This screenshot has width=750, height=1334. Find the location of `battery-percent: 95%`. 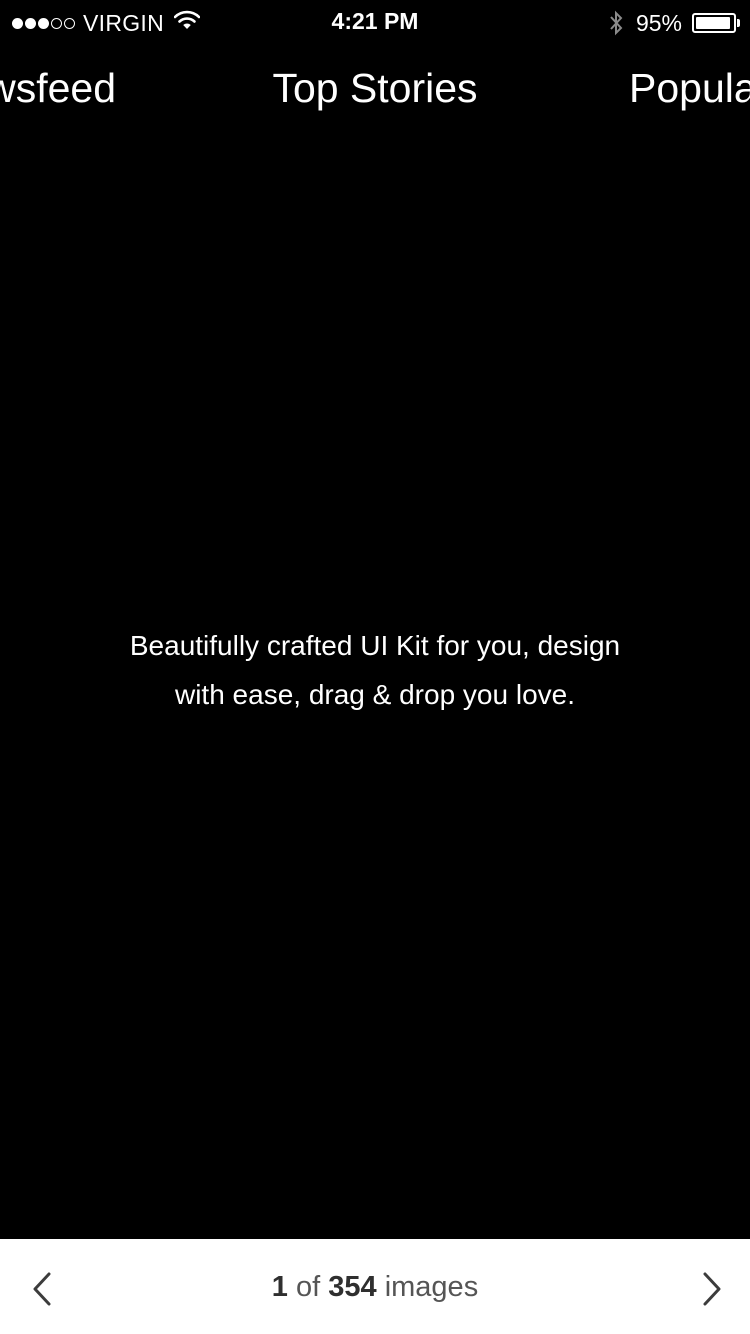

battery-percent: 95% is located at coordinates (658, 22).